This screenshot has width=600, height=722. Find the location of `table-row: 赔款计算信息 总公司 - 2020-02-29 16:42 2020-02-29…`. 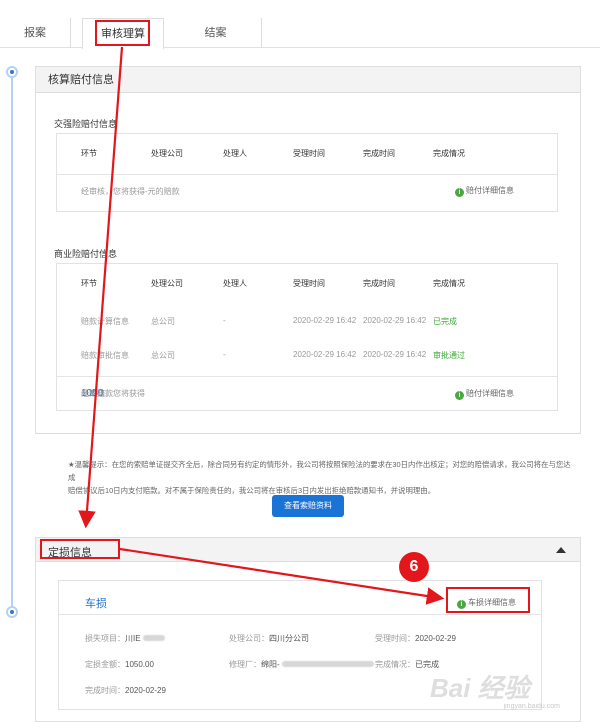

table-row: 赔款计算信息 总公司 - 2020-02-29 16:42 2020-02-29… is located at coordinates (307, 324).